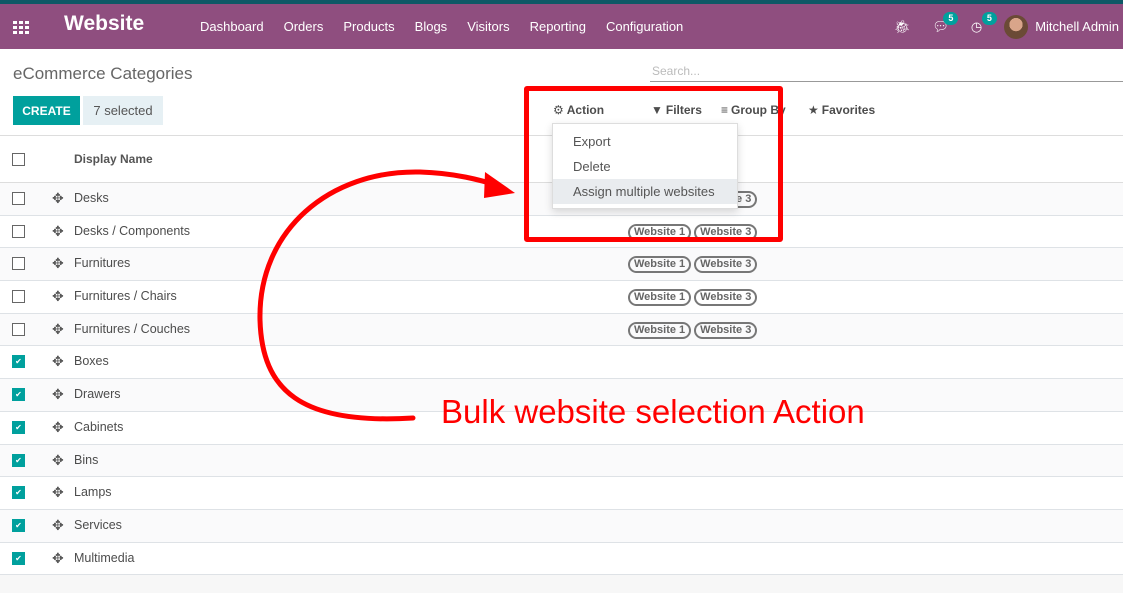 The width and height of the screenshot is (1123, 593). What do you see at coordinates (848, 110) in the screenshot?
I see `favorites-label: Favorites` at bounding box center [848, 110].